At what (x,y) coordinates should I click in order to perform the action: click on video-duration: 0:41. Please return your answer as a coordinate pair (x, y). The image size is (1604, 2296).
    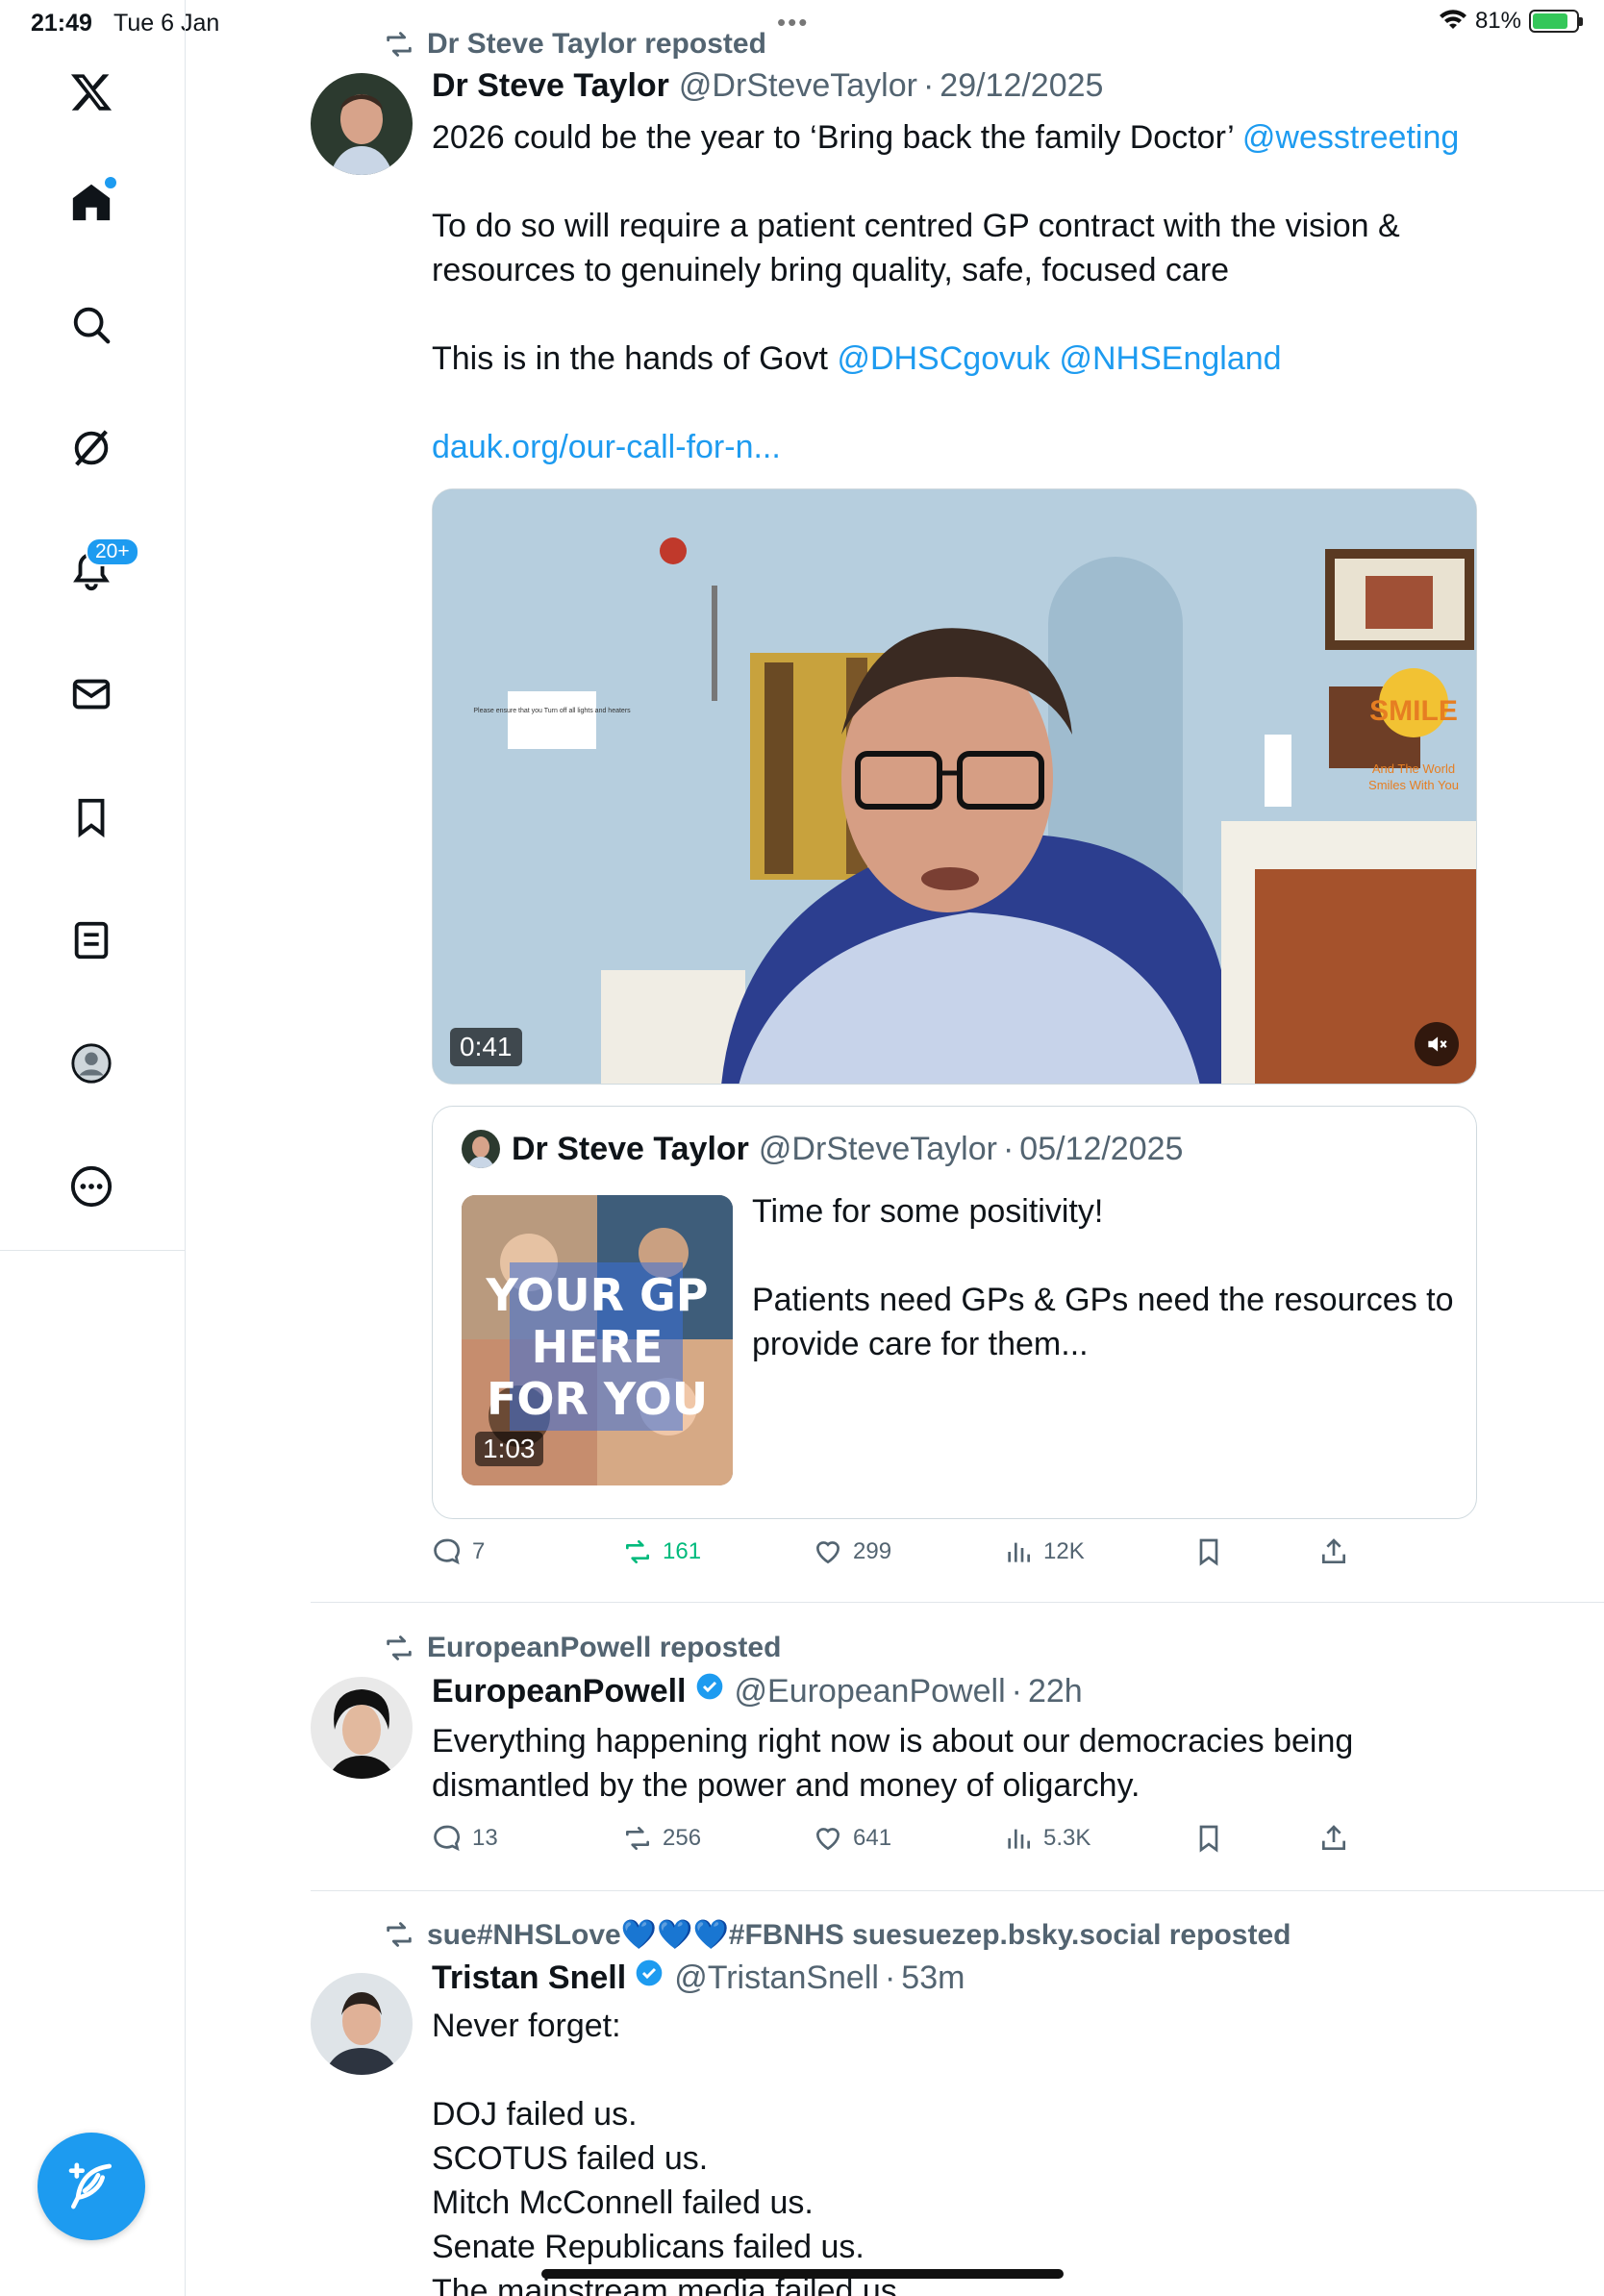
    Looking at the image, I should click on (486, 1047).